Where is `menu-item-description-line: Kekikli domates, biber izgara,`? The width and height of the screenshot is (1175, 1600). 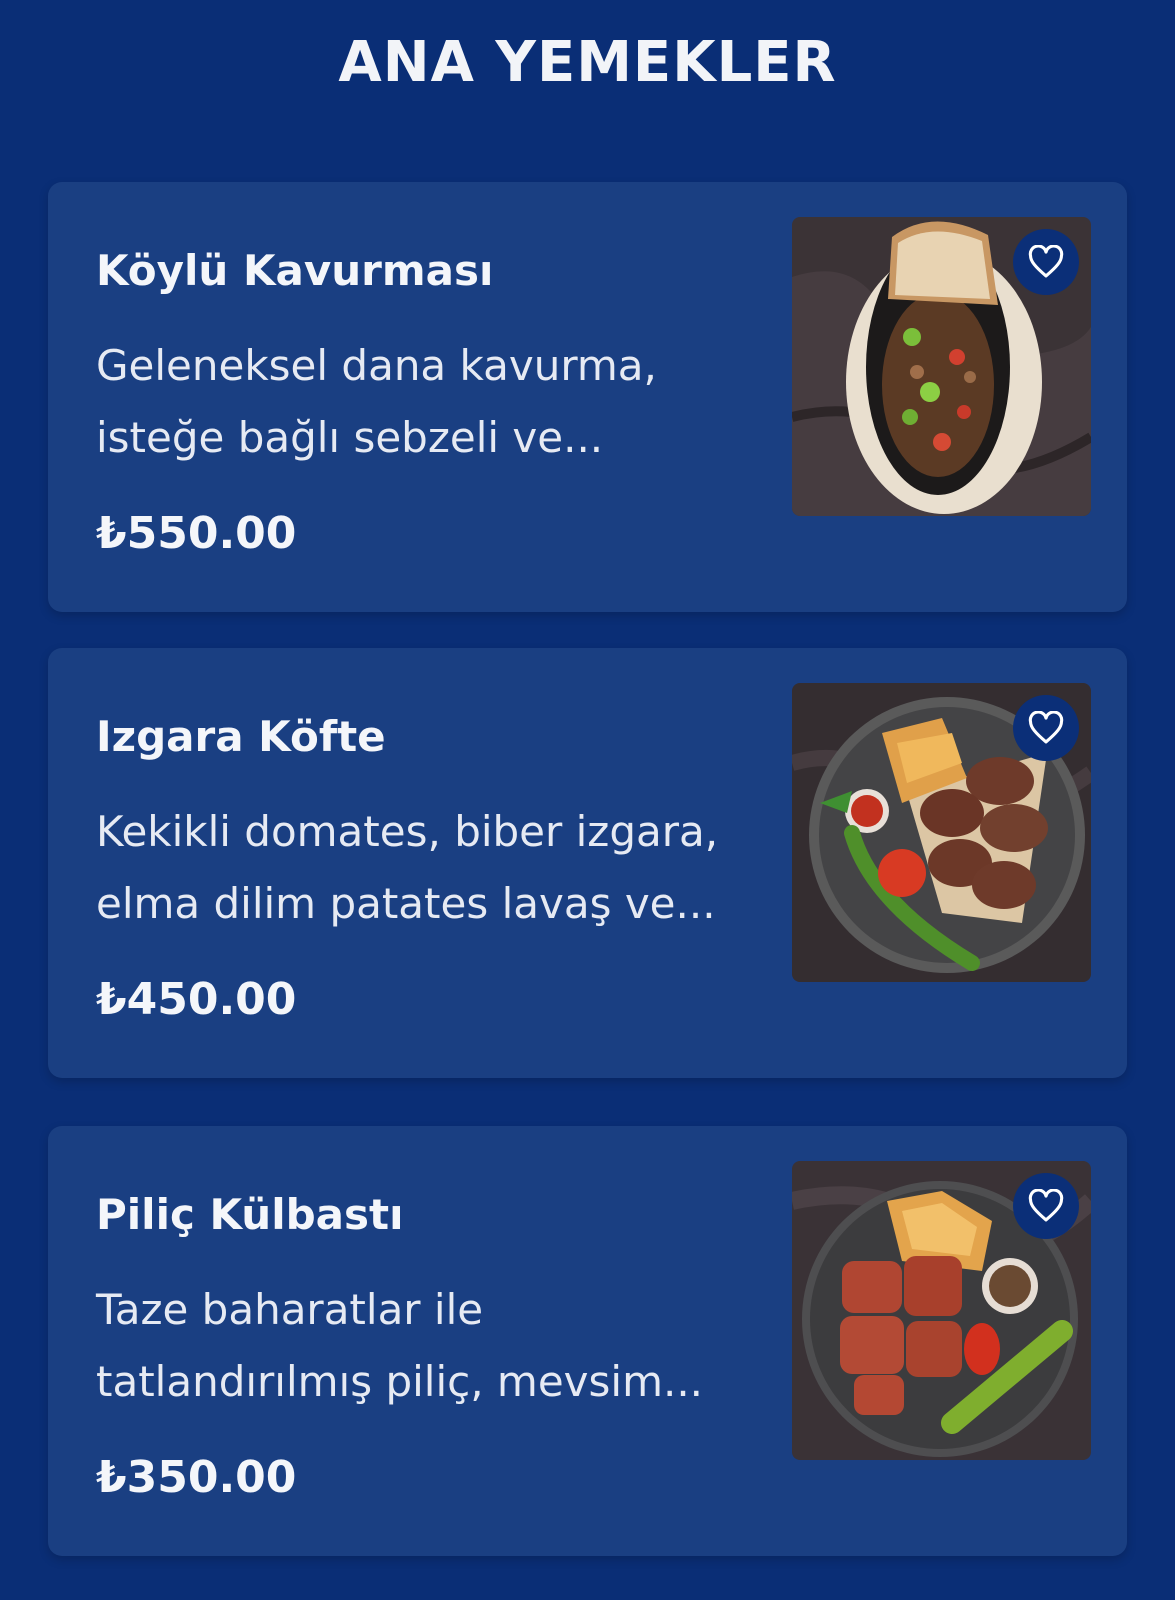 menu-item-description-line: Kekikli domates, biber izgara, is located at coordinates (407, 831).